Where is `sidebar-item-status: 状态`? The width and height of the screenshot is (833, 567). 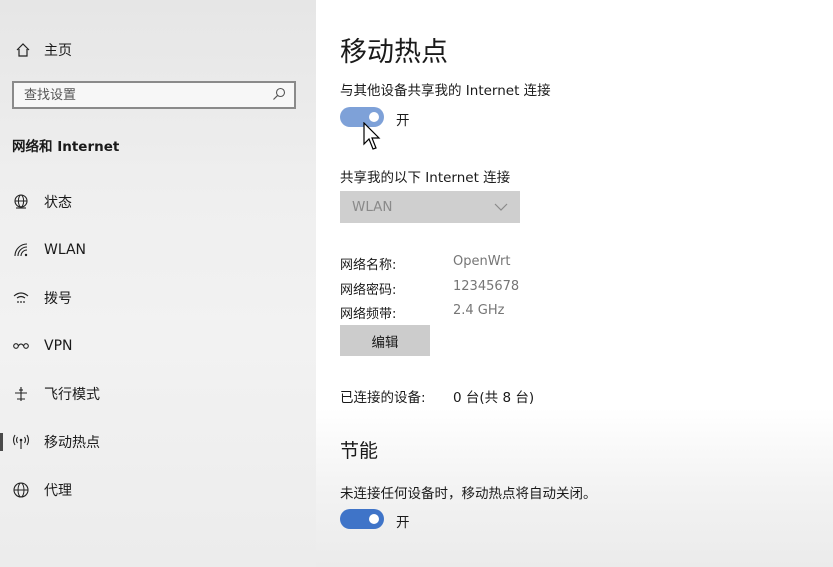
sidebar-item-status: 状态 is located at coordinates (158, 202).